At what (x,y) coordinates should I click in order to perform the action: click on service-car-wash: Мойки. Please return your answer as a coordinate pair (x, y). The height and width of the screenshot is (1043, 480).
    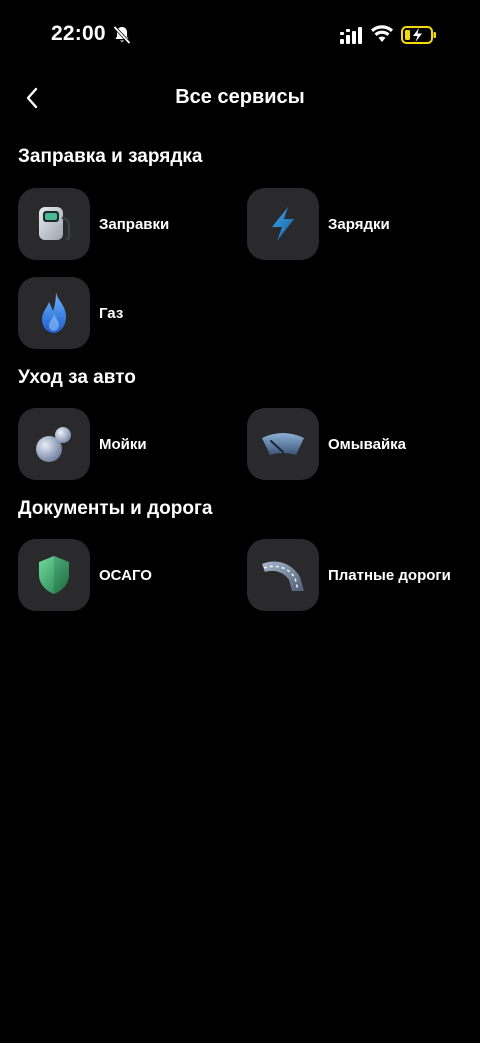
    Looking at the image, I should click on (82, 444).